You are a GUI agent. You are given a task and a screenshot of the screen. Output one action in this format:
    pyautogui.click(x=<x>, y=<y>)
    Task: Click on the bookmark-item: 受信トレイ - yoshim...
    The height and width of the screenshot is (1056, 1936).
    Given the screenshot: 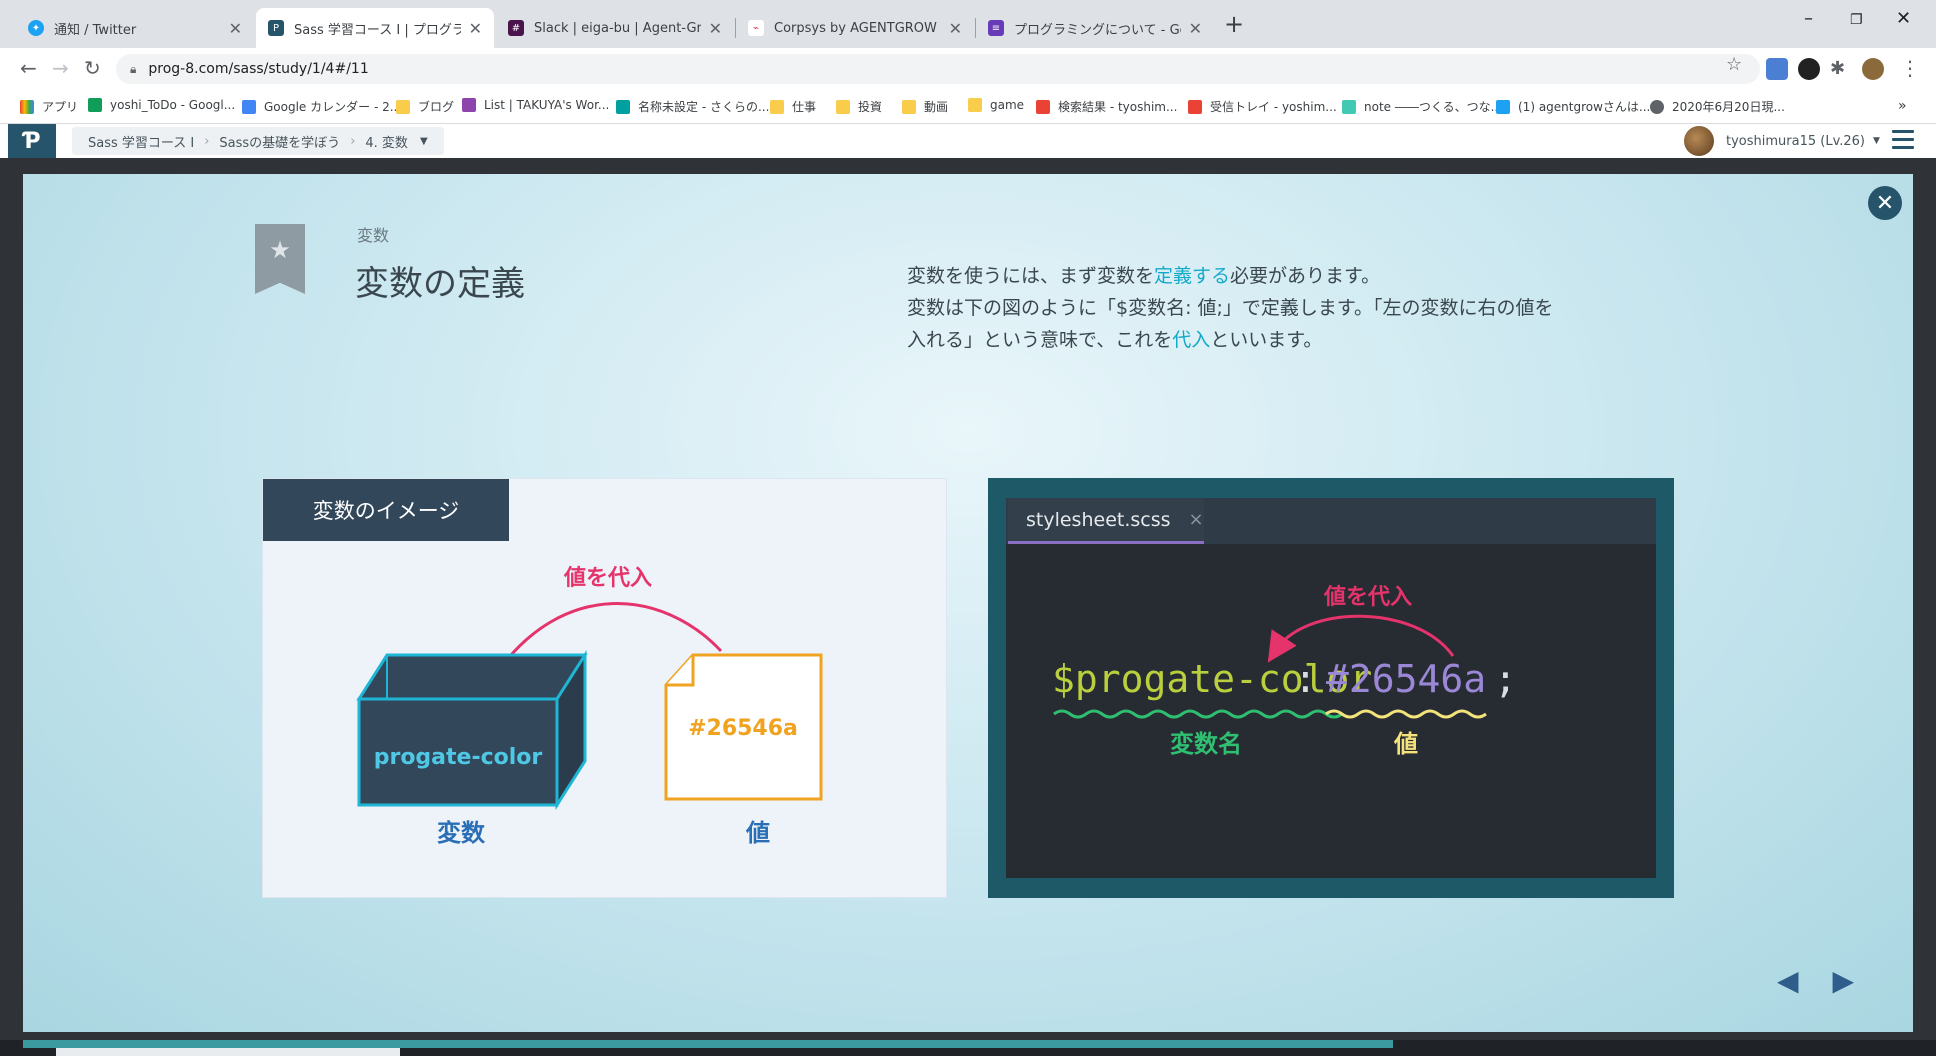 What is the action you would take?
    pyautogui.click(x=1262, y=106)
    